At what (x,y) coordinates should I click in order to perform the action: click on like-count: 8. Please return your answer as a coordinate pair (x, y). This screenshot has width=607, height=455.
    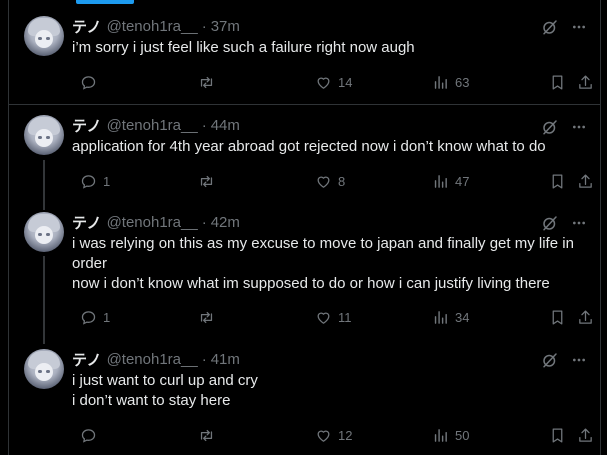
    Looking at the image, I should click on (342, 181).